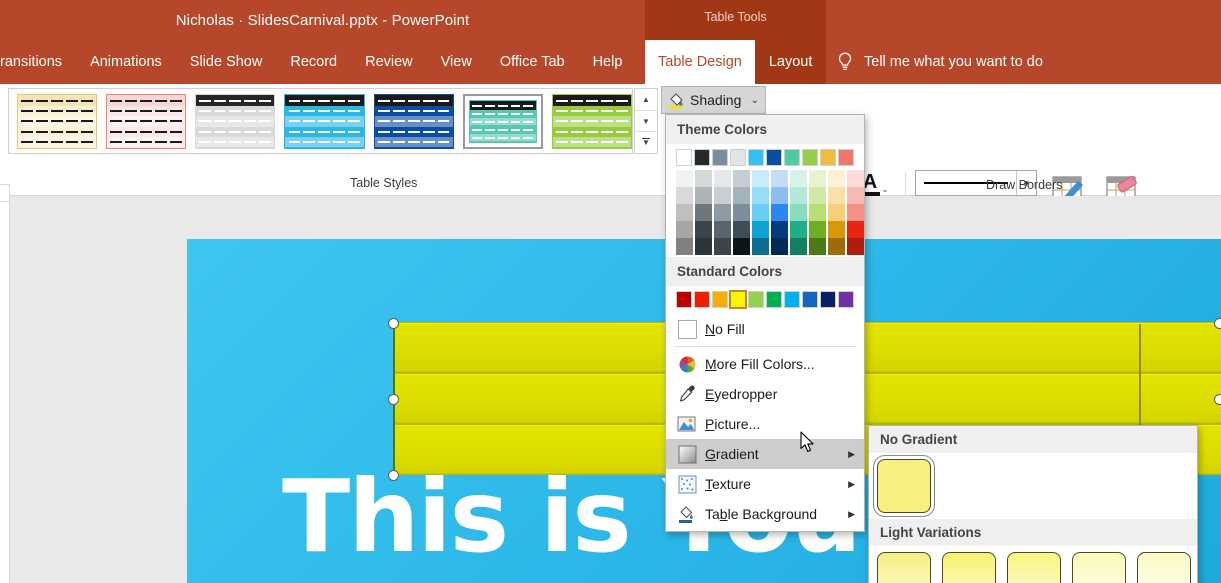 Image resolution: width=1221 pixels, height=583 pixels. What do you see at coordinates (791, 62) in the screenshot?
I see `ribbon-tab-layout: Layout` at bounding box center [791, 62].